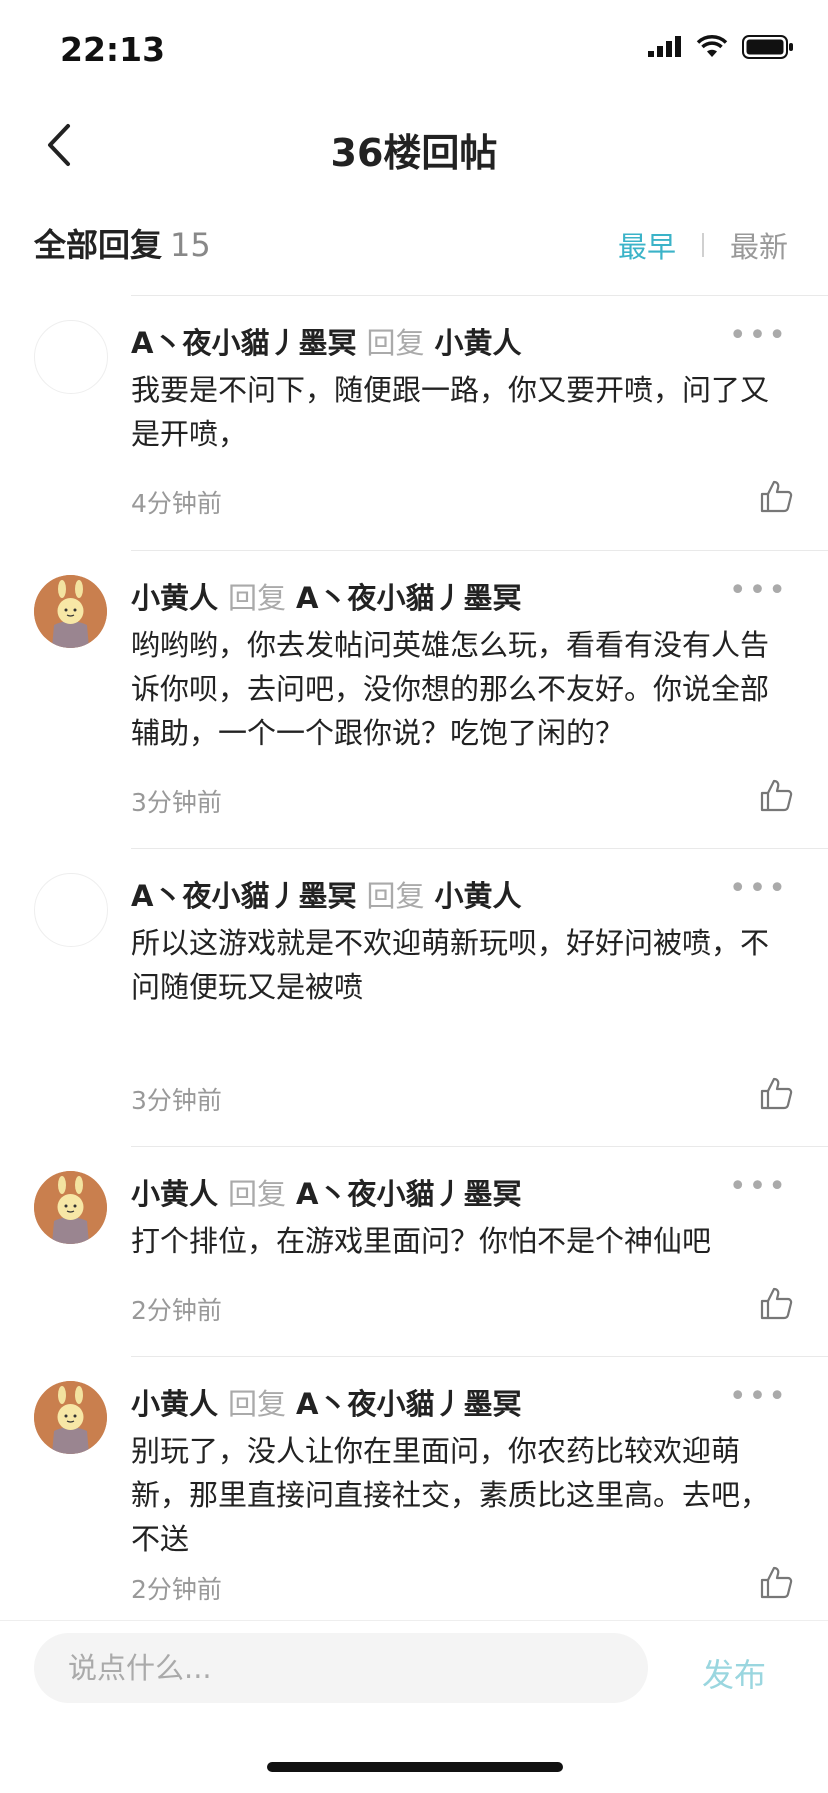  Describe the element at coordinates (734, 1673) in the screenshot. I see `publish-button: 发布` at that location.